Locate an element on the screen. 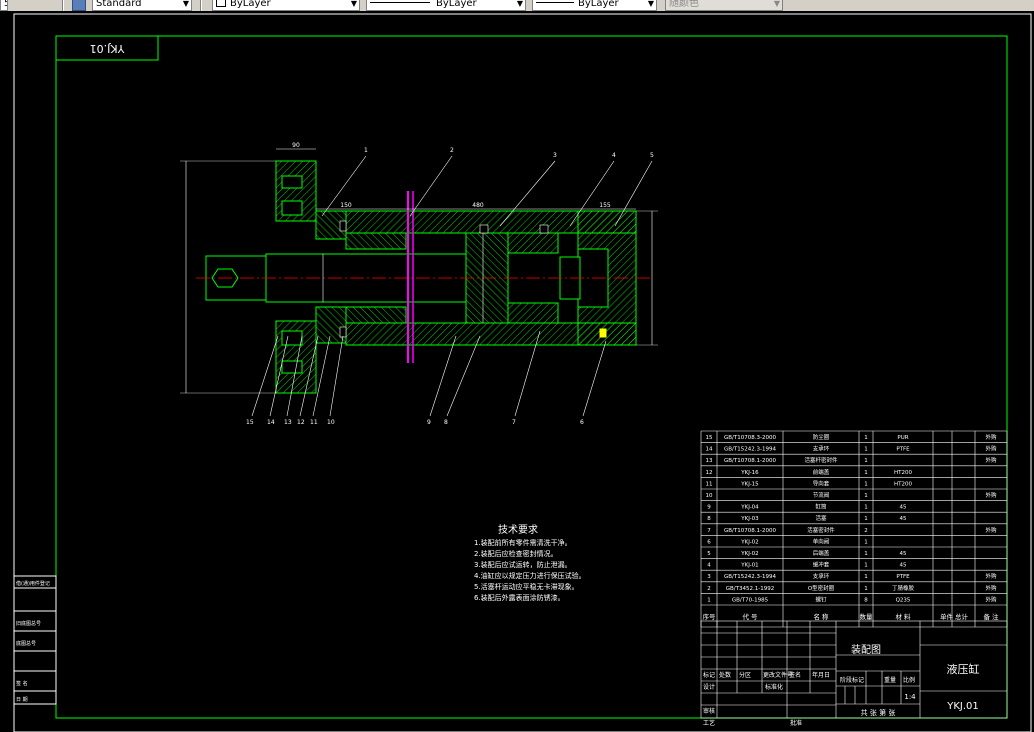 This screenshot has width=1034, height=732. left-sidebar-table: 借(通)用件登记 旧底图总号 底图总号 签 名 日 期 is located at coordinates (35, 640).